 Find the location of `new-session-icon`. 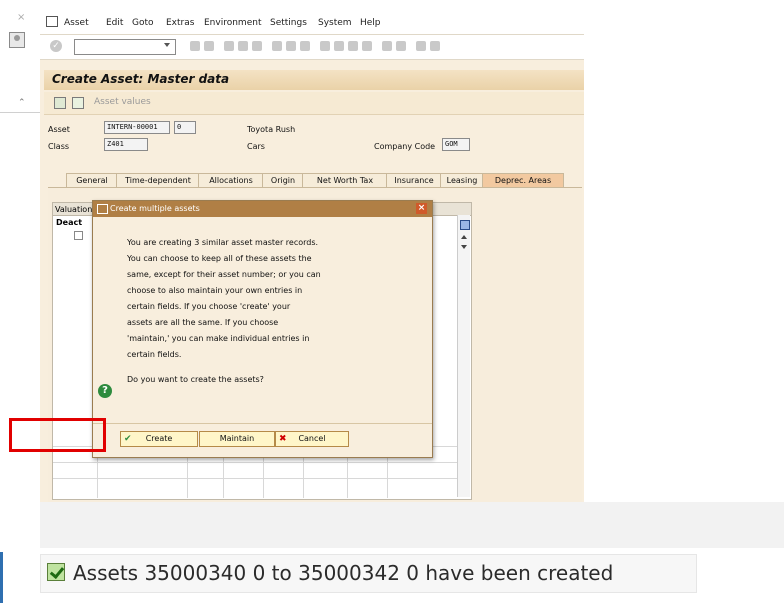

new-session-icon is located at coordinates (387, 46).